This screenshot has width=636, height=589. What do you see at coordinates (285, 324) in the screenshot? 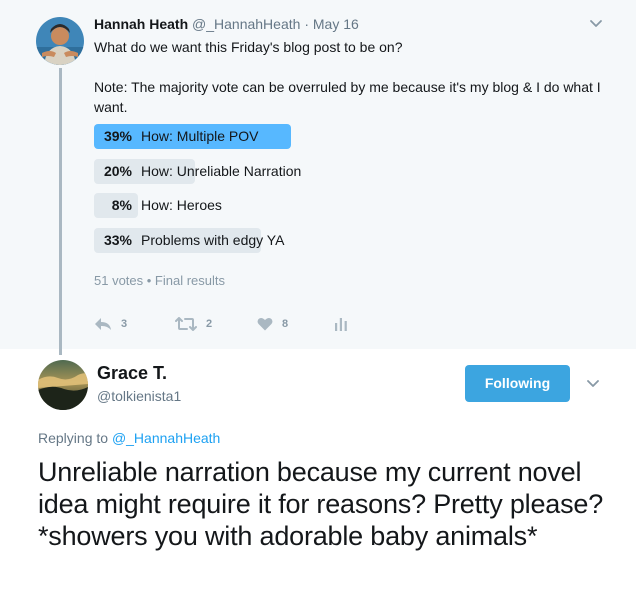
I see `like-count: 8` at bounding box center [285, 324].